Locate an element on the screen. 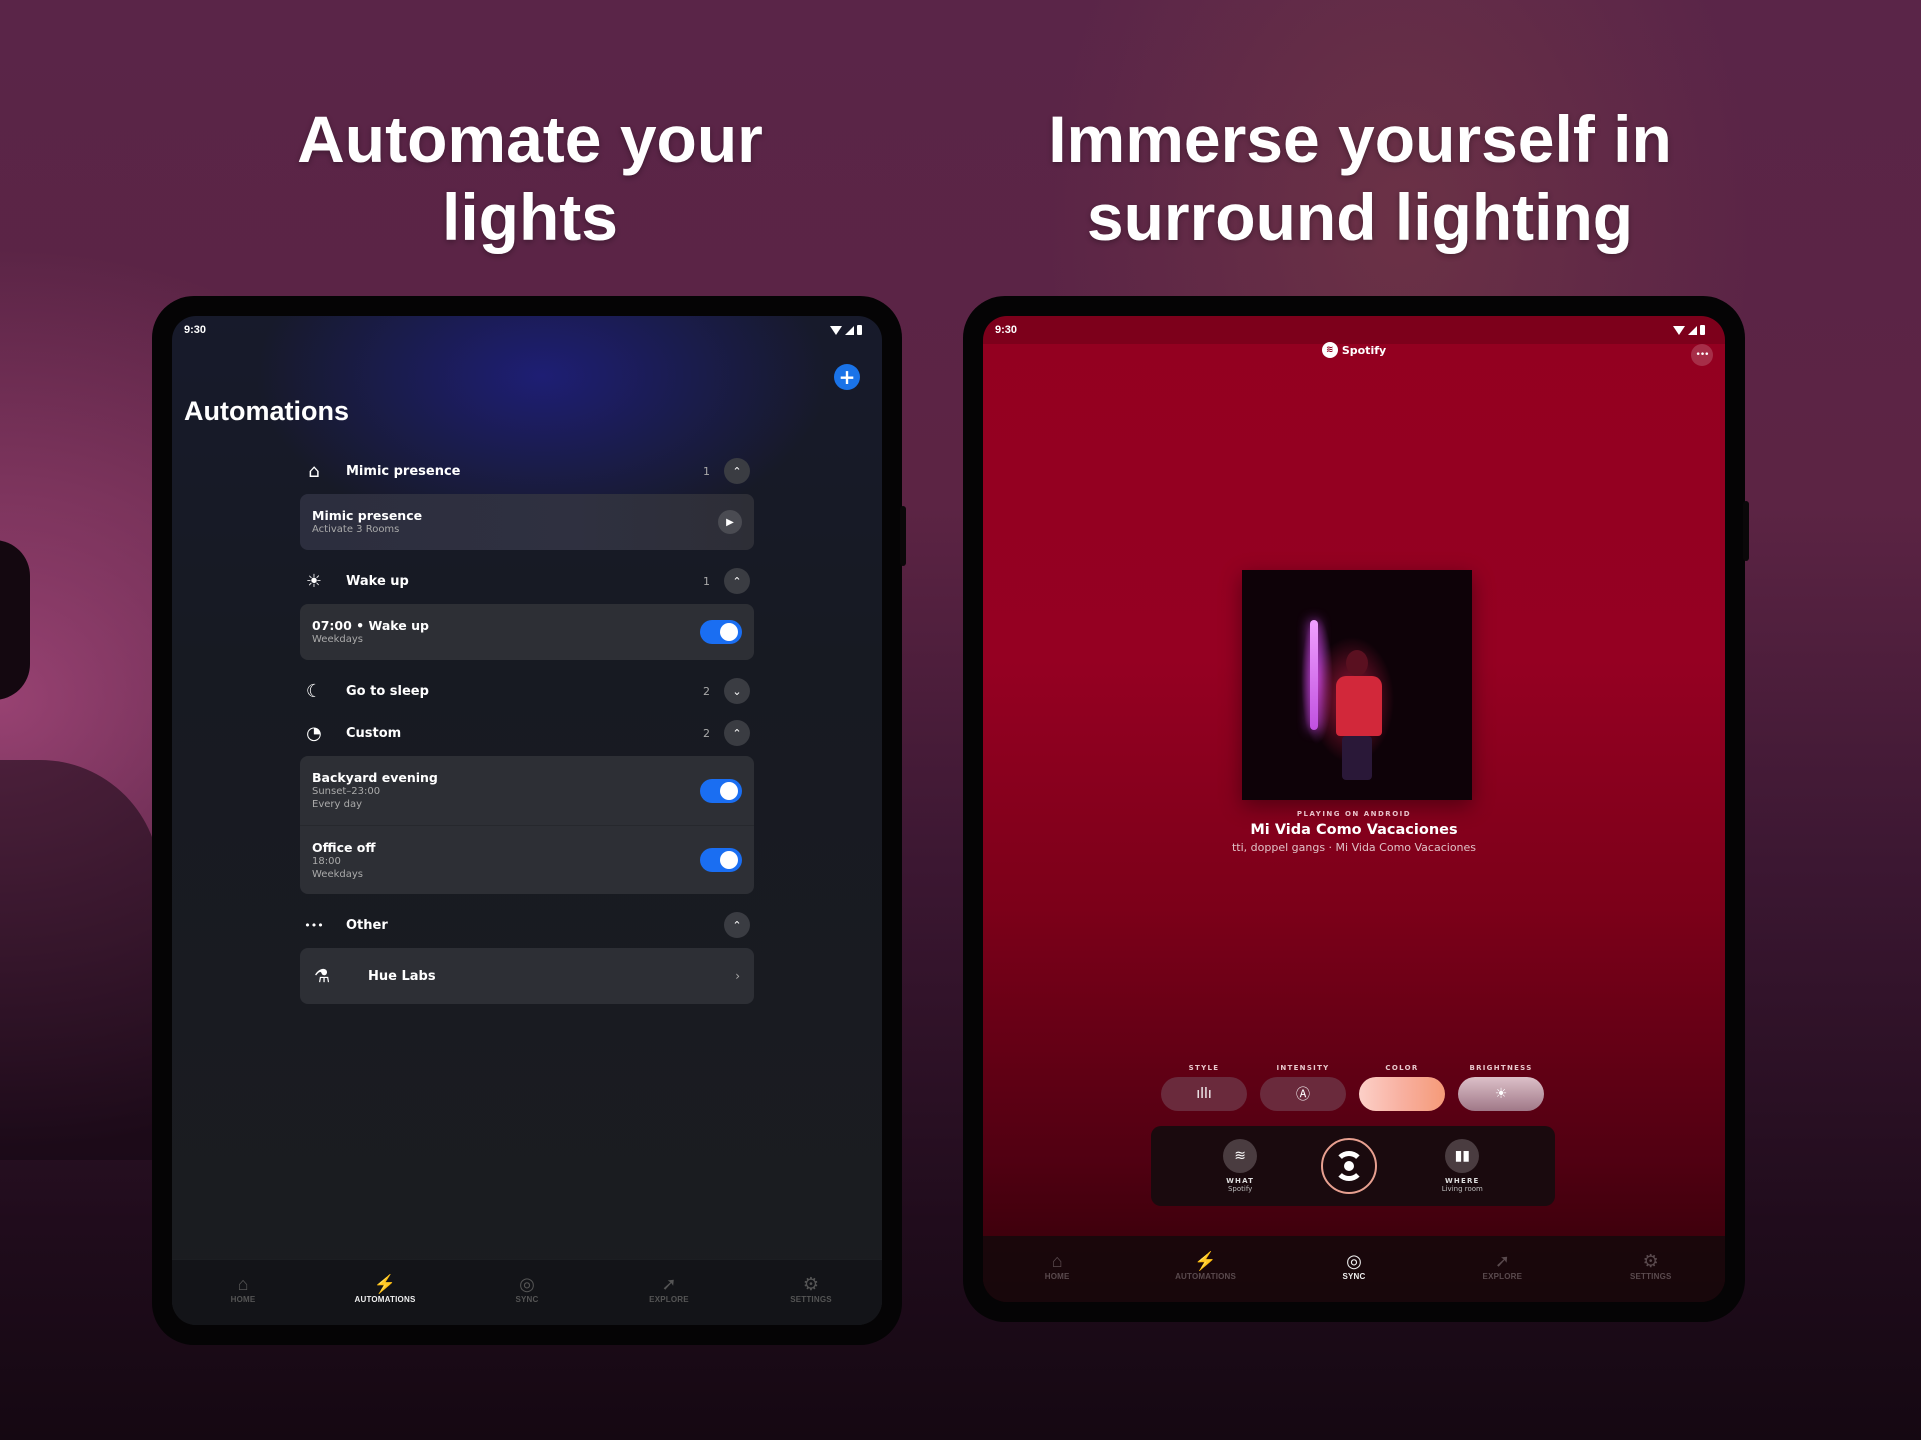 This screenshot has height=1440, width=1921. sync-toggle-button is located at coordinates (1349, 1166).